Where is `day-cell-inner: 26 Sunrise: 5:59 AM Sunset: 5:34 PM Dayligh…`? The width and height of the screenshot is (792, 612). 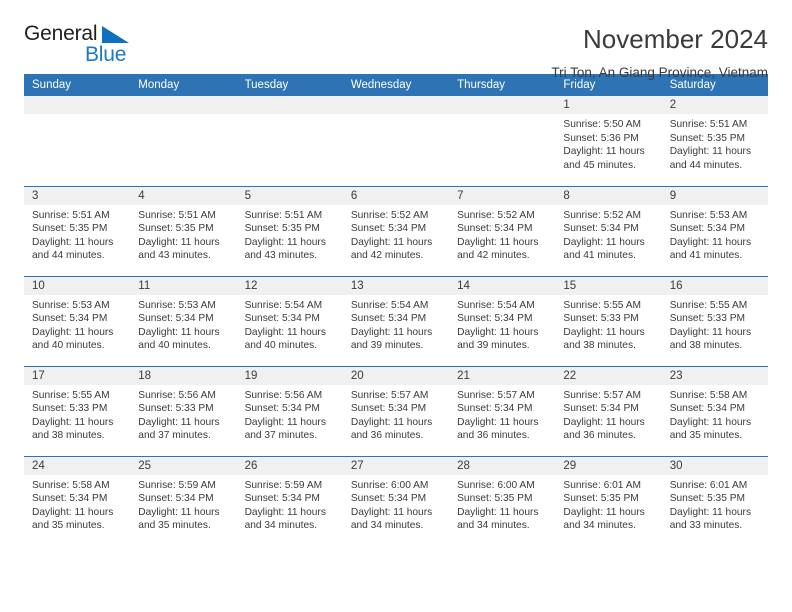
day-cell-inner: 26 Sunrise: 5:59 AM Sunset: 5:34 PM Dayligh… is located at coordinates (289, 501).